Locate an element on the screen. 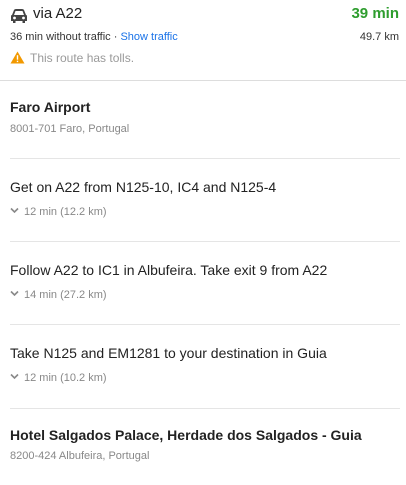 The image size is (406, 485). without-traffic-text: 36 min without traffic is located at coordinates (60, 37).